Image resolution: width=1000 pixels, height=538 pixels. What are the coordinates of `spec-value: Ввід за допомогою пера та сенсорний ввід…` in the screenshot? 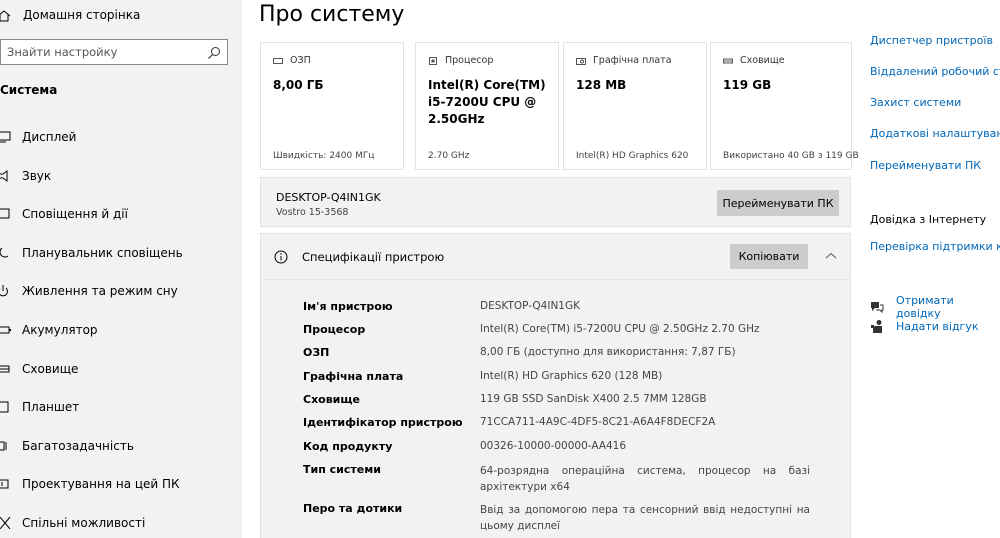 It's located at (645, 518).